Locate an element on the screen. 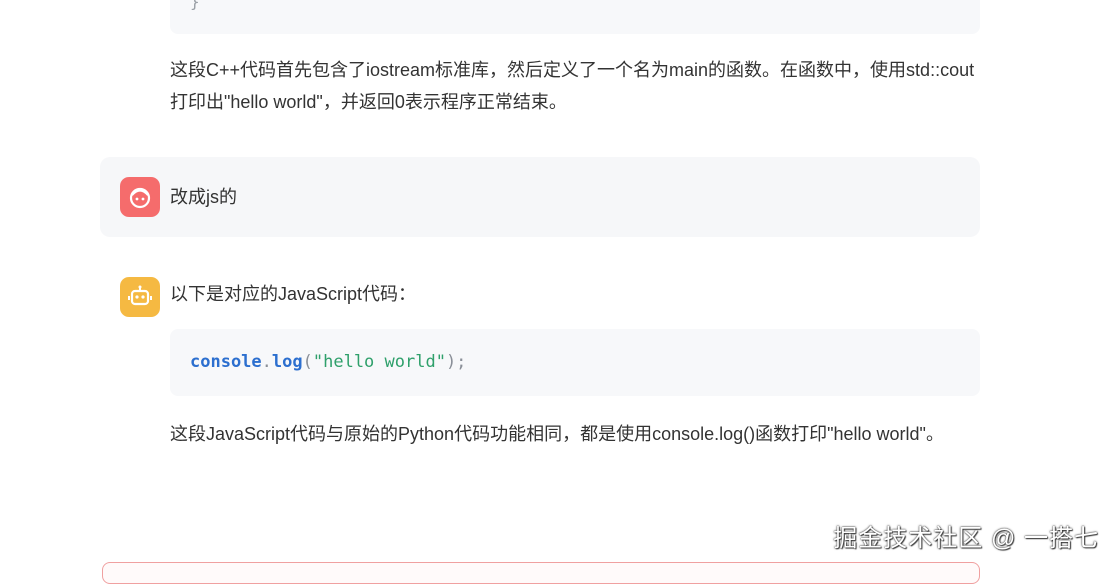  previous-code-block: } is located at coordinates (575, 17).